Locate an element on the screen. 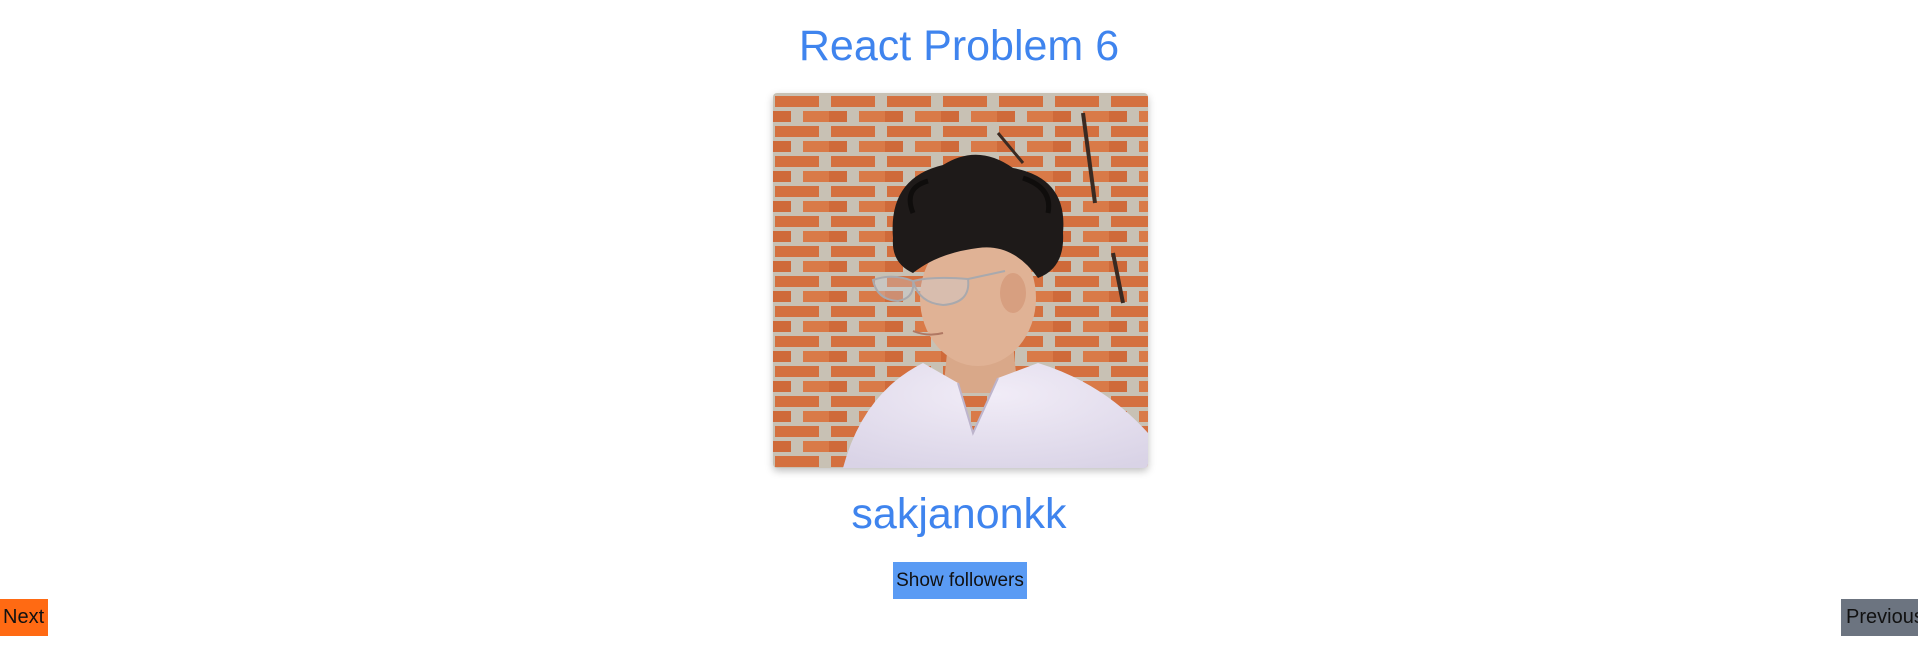 Image resolution: width=1918 pixels, height=672 pixels. next-button: Next is located at coordinates (24, 617).